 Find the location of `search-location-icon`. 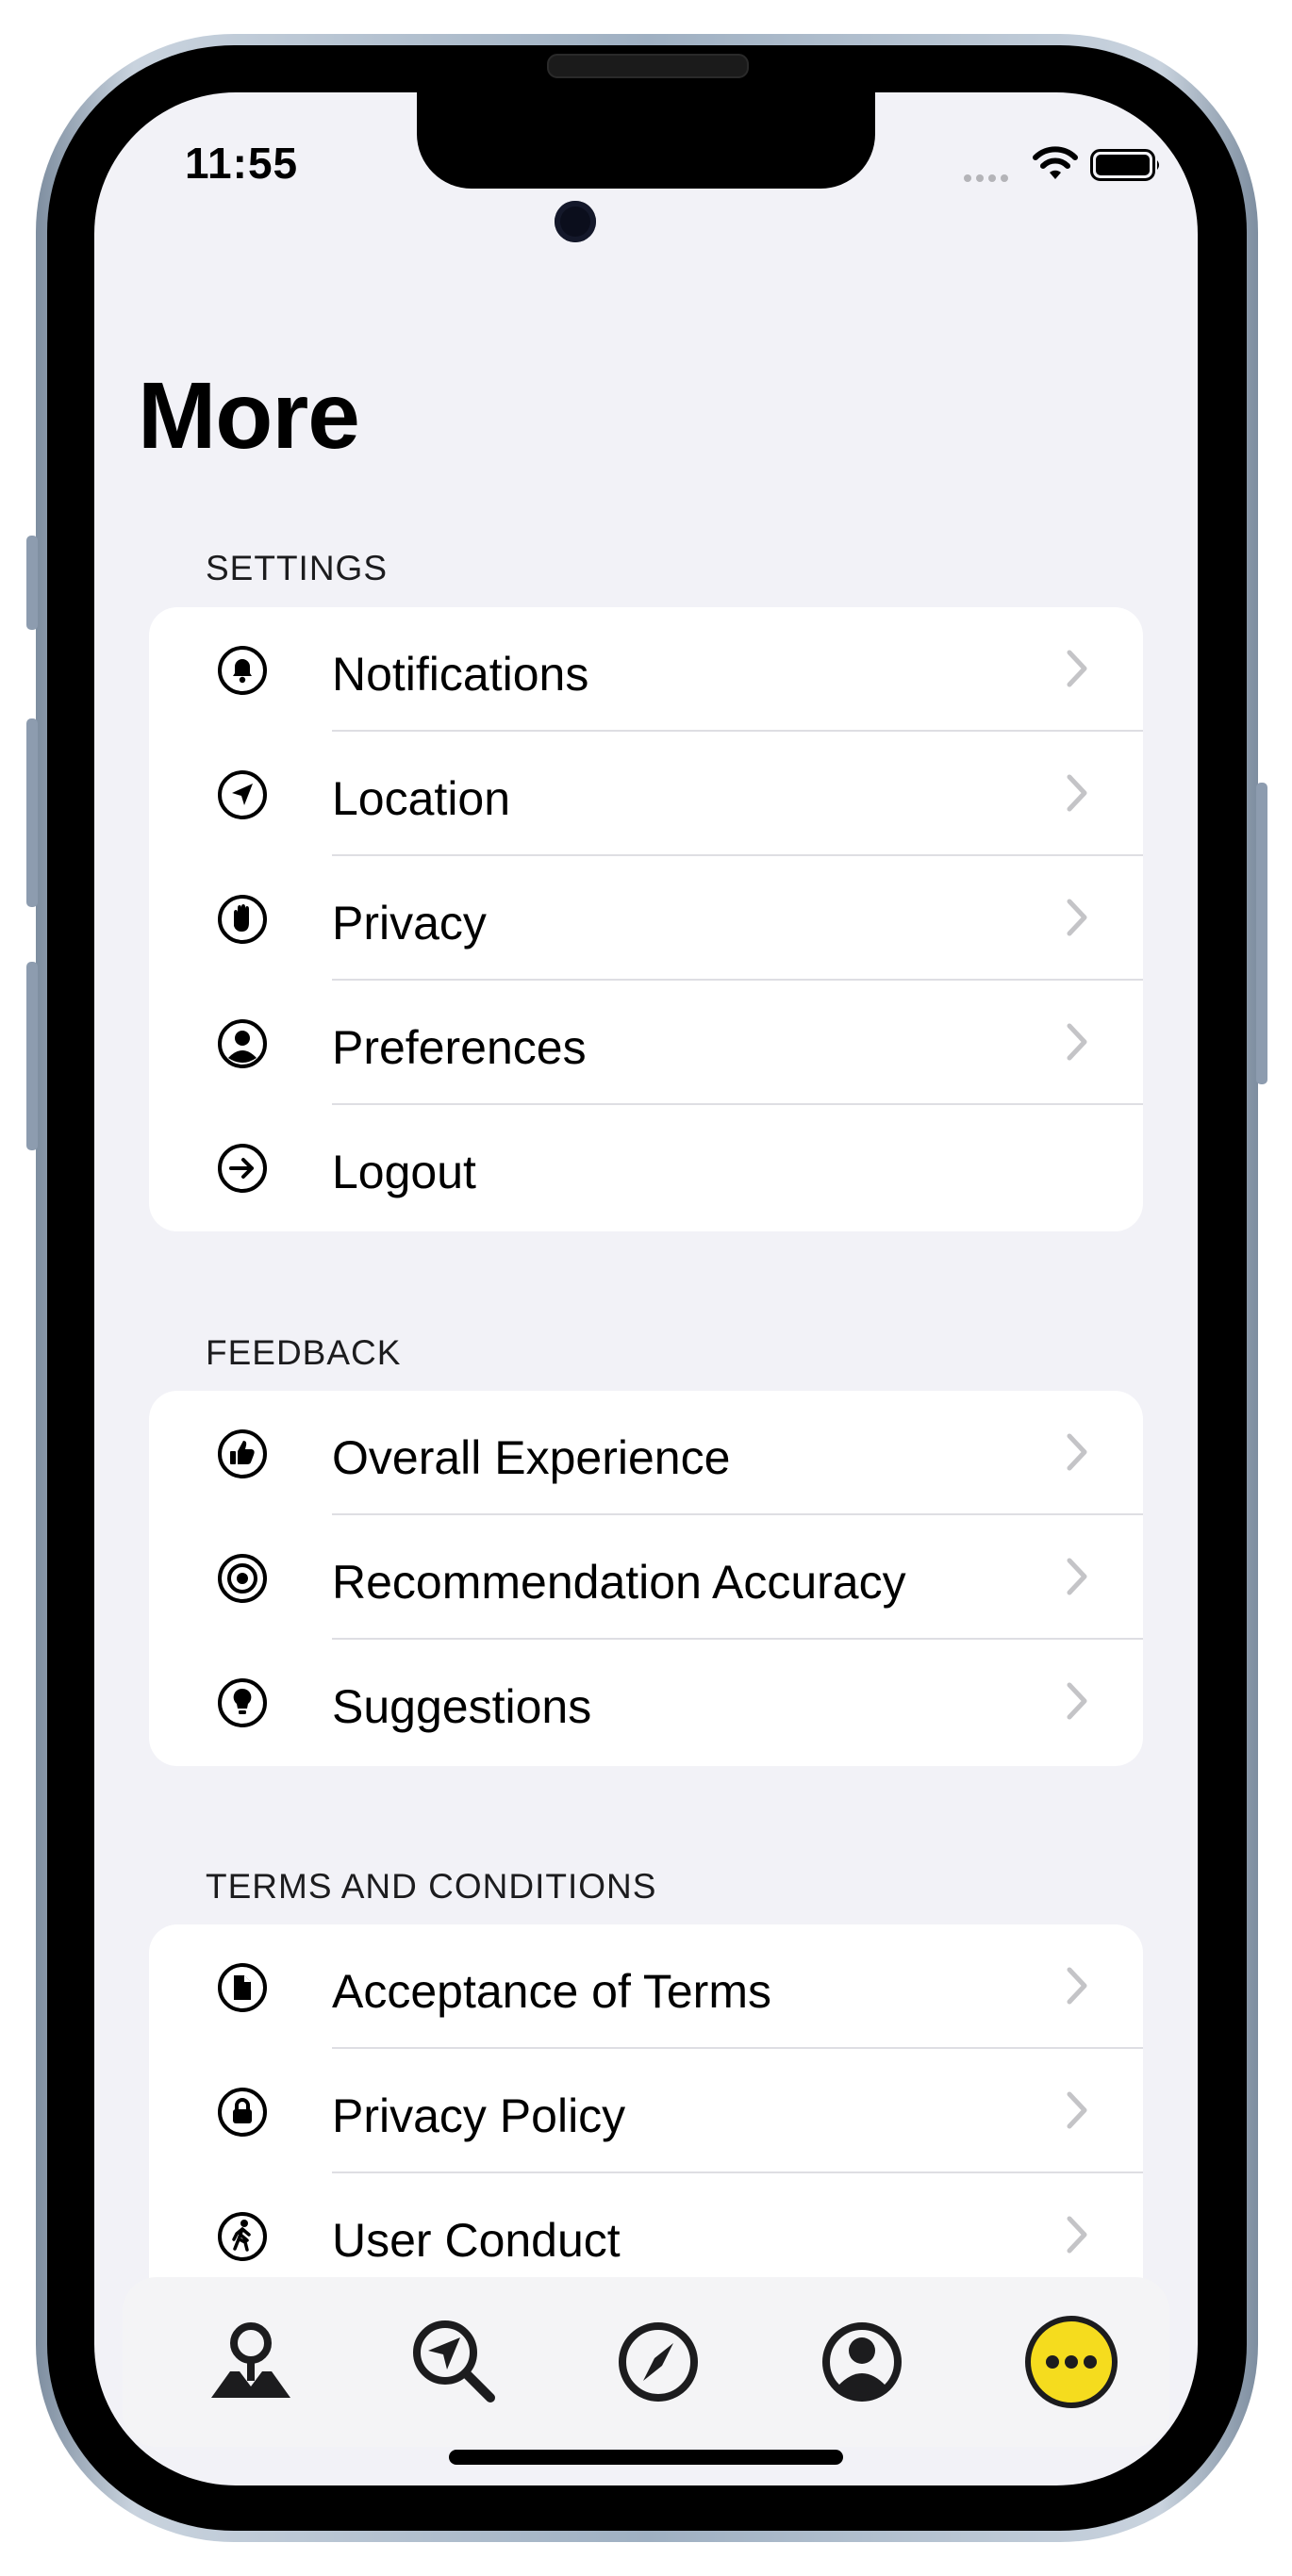

search-location-icon is located at coordinates (454, 2362).